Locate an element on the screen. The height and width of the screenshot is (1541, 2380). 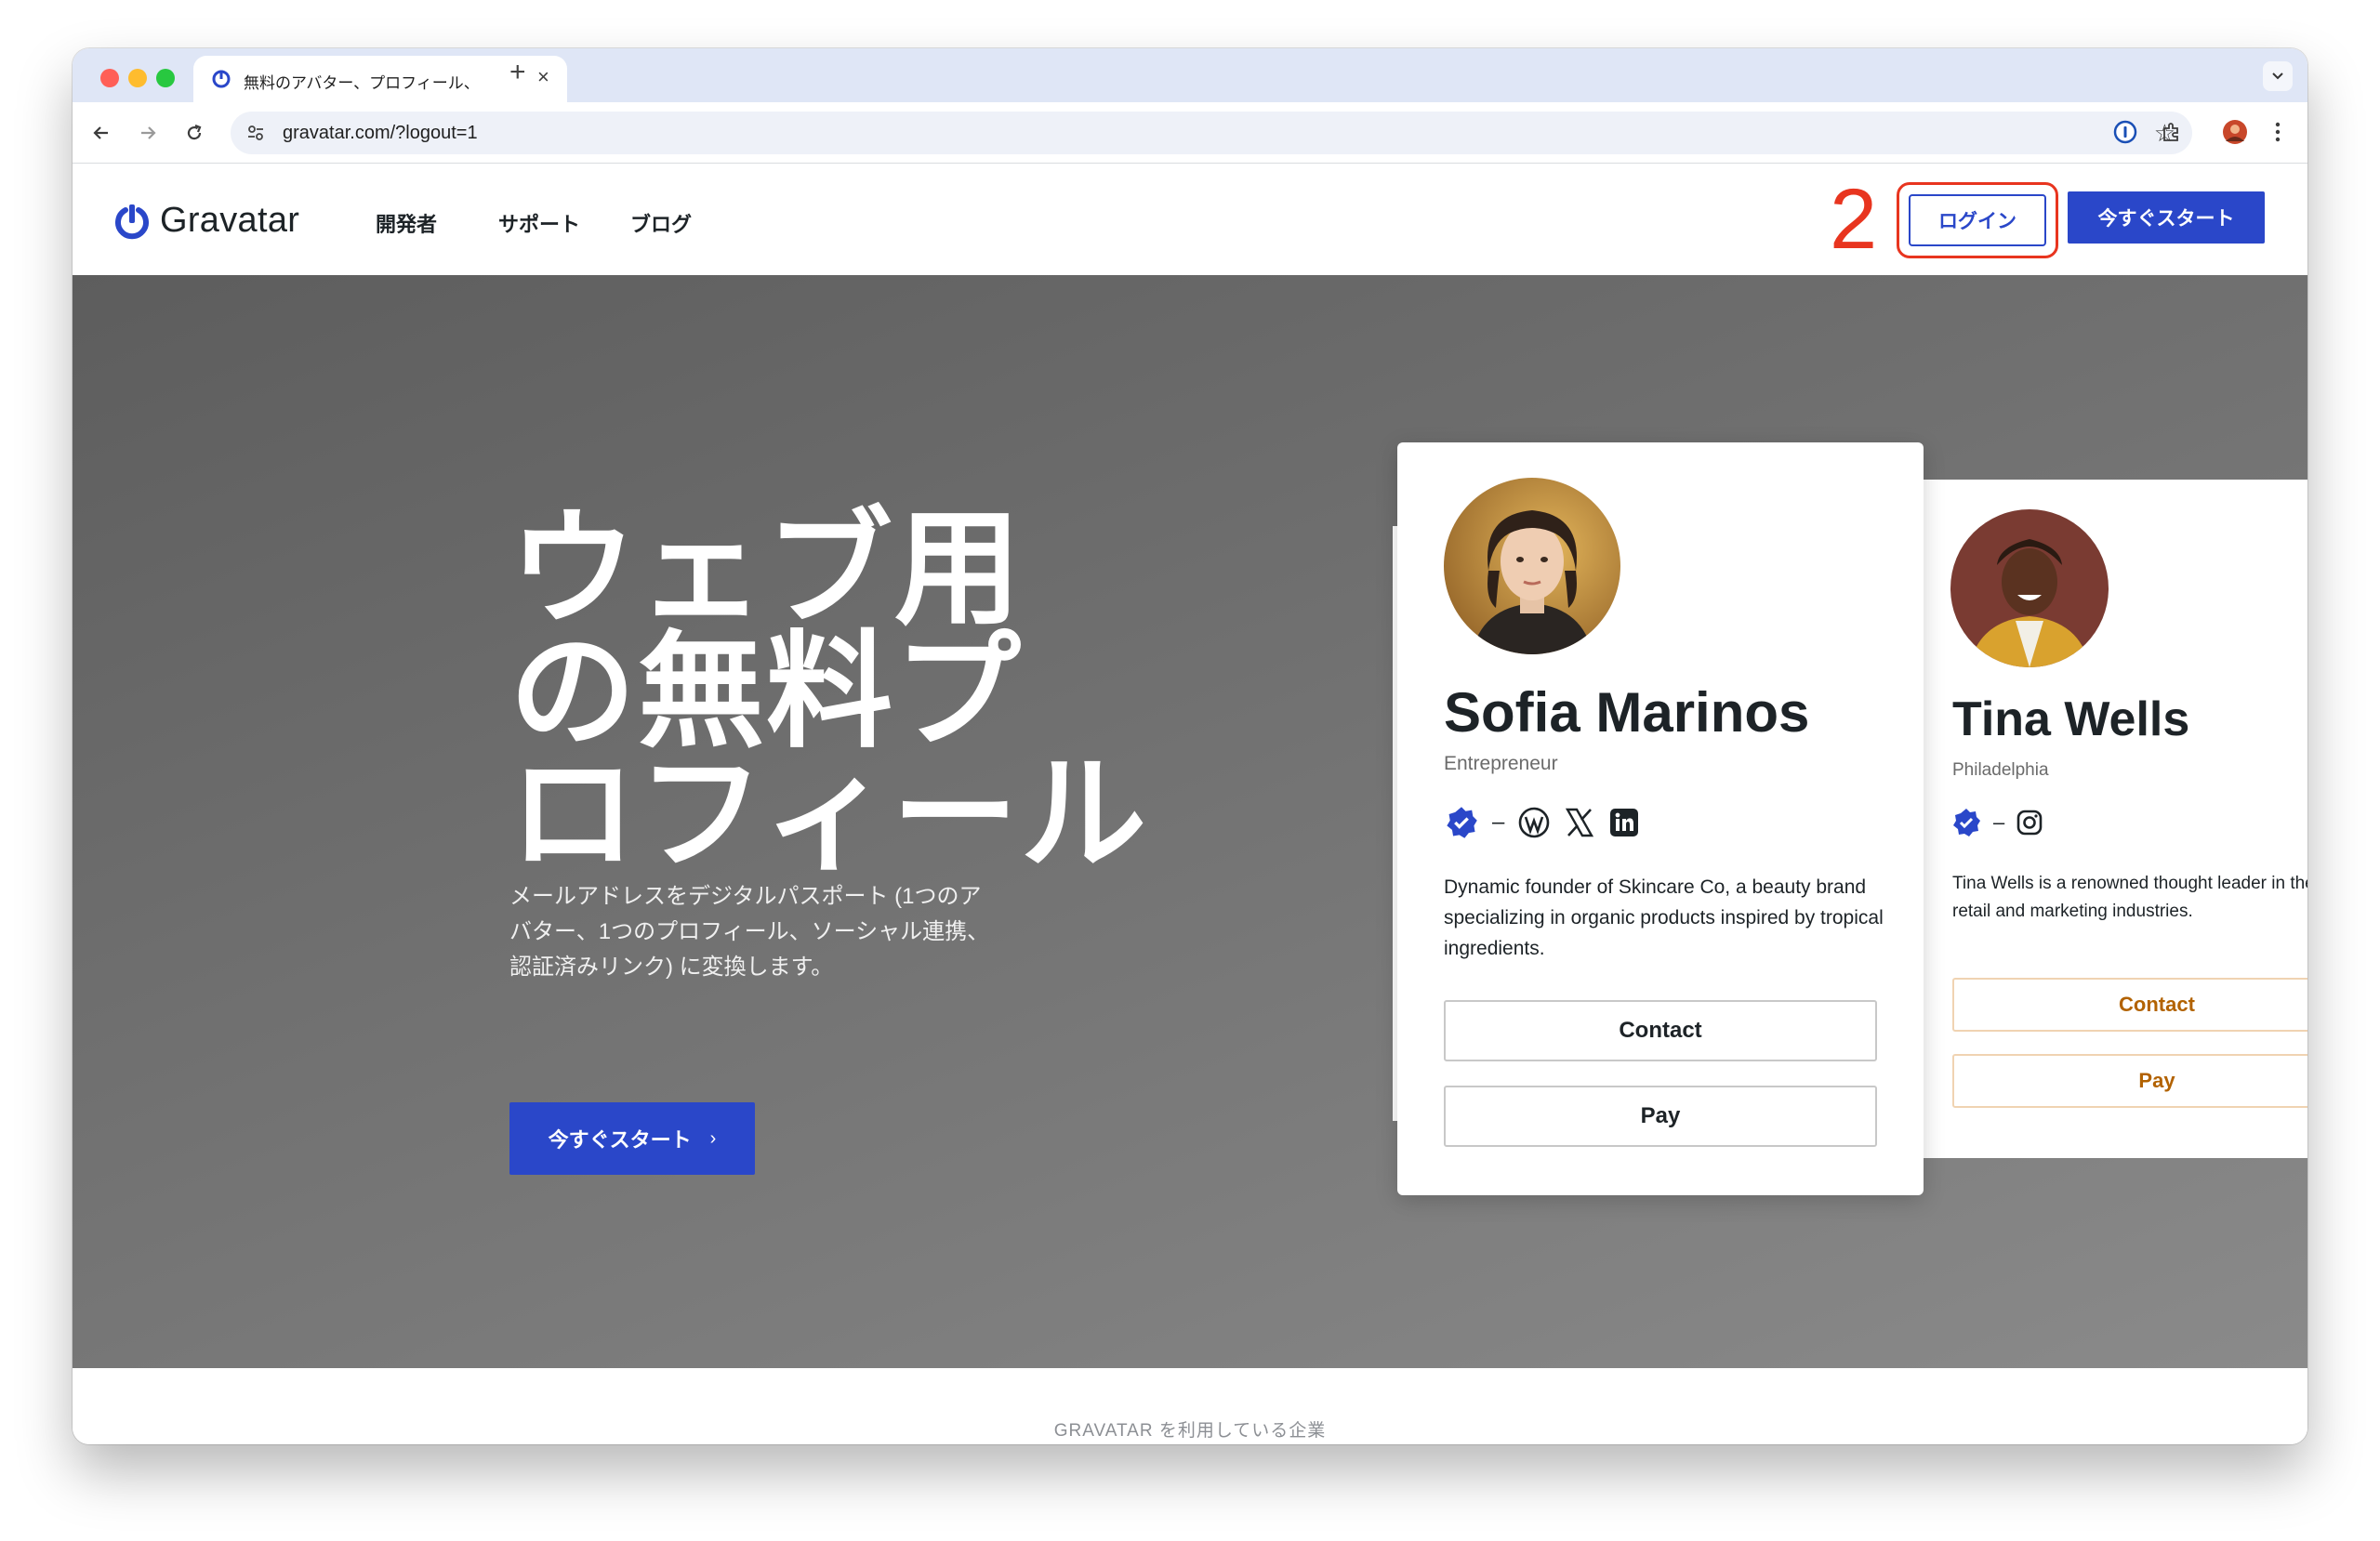
nav-blog: ブログ is located at coordinates (661, 223).